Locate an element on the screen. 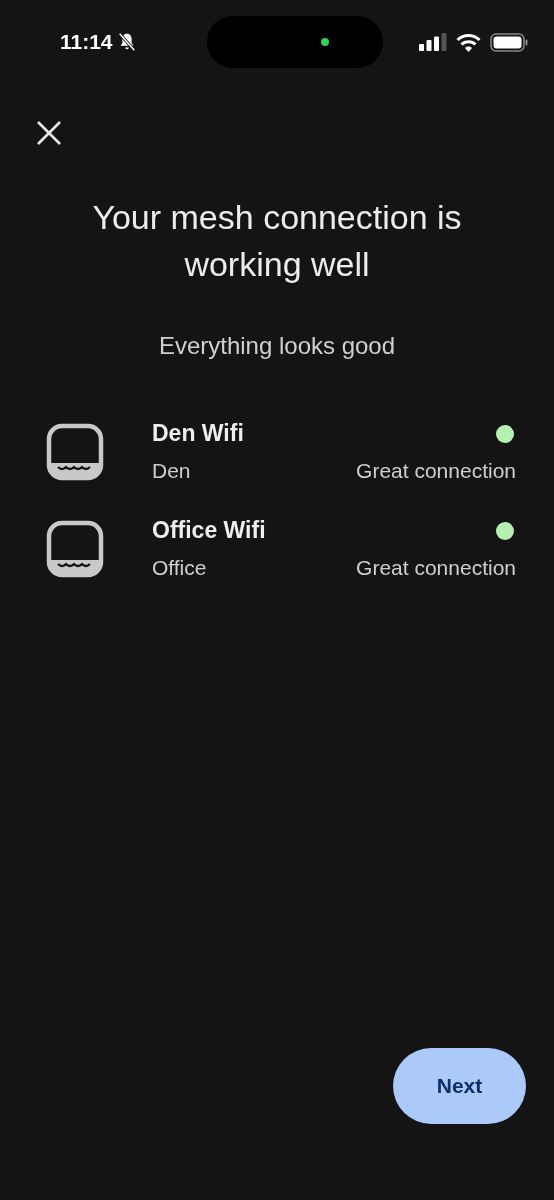 The width and height of the screenshot is (554, 1200). device-room: Den is located at coordinates (171, 471).